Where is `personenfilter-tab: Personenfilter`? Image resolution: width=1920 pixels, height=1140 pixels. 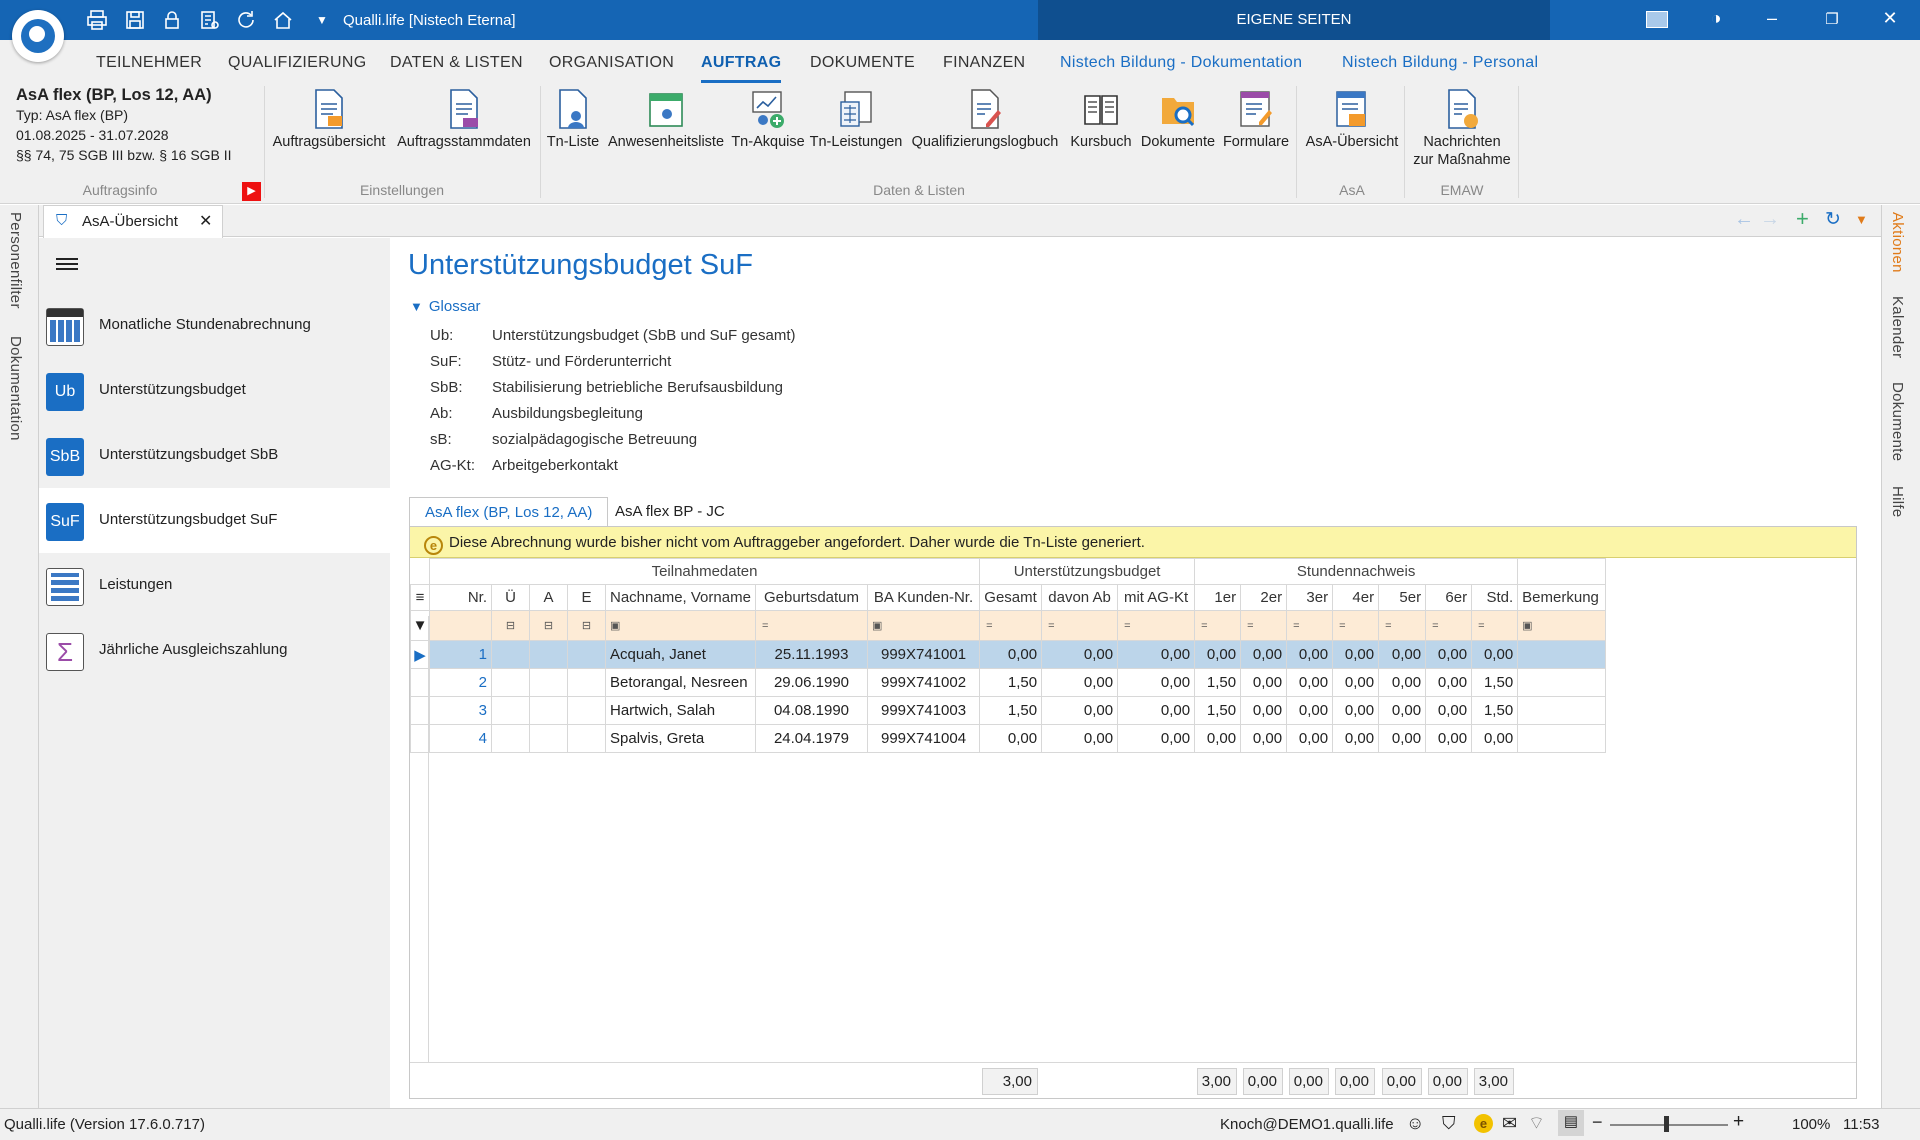 personenfilter-tab: Personenfilter is located at coordinates (15, 260).